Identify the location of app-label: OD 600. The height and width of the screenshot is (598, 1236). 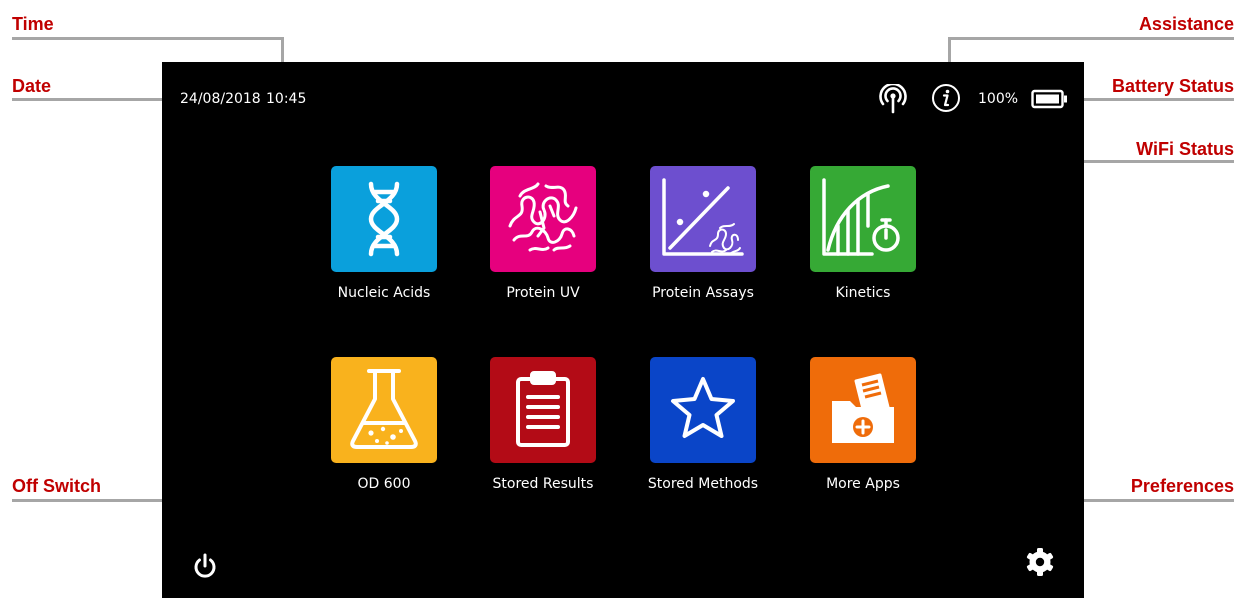
(384, 484).